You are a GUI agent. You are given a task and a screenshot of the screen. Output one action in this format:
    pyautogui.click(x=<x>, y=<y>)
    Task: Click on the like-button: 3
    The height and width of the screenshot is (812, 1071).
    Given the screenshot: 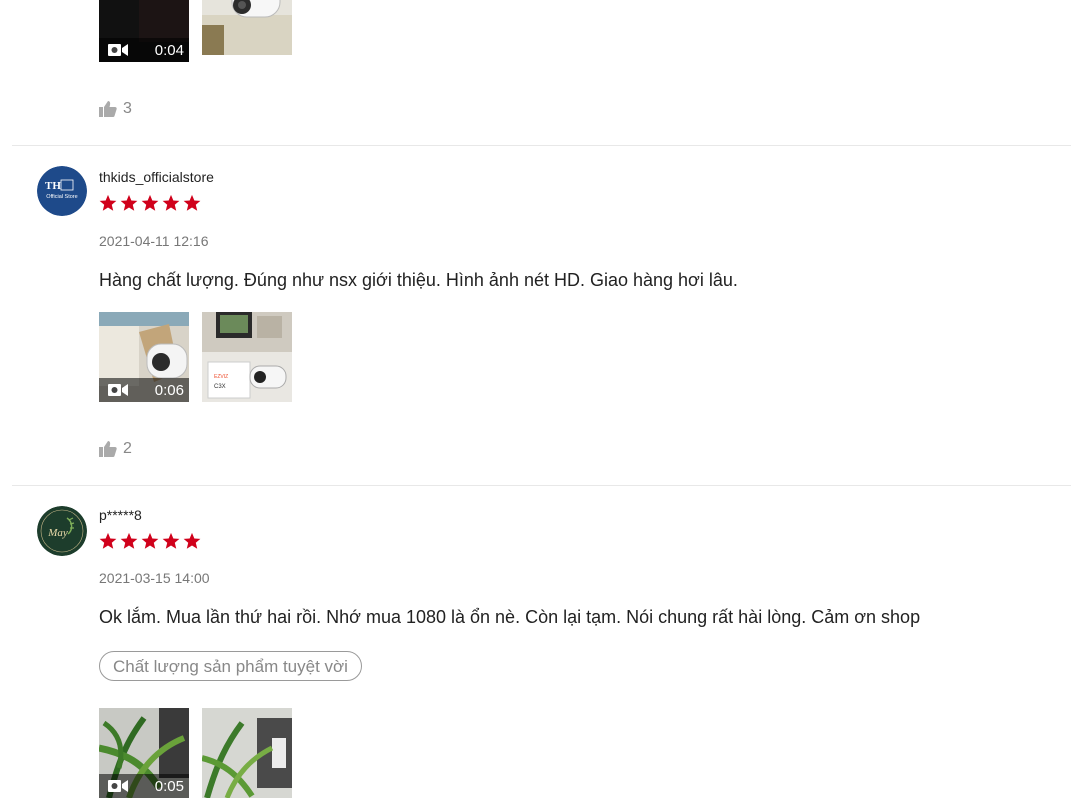 What is the action you would take?
    pyautogui.click(x=115, y=109)
    